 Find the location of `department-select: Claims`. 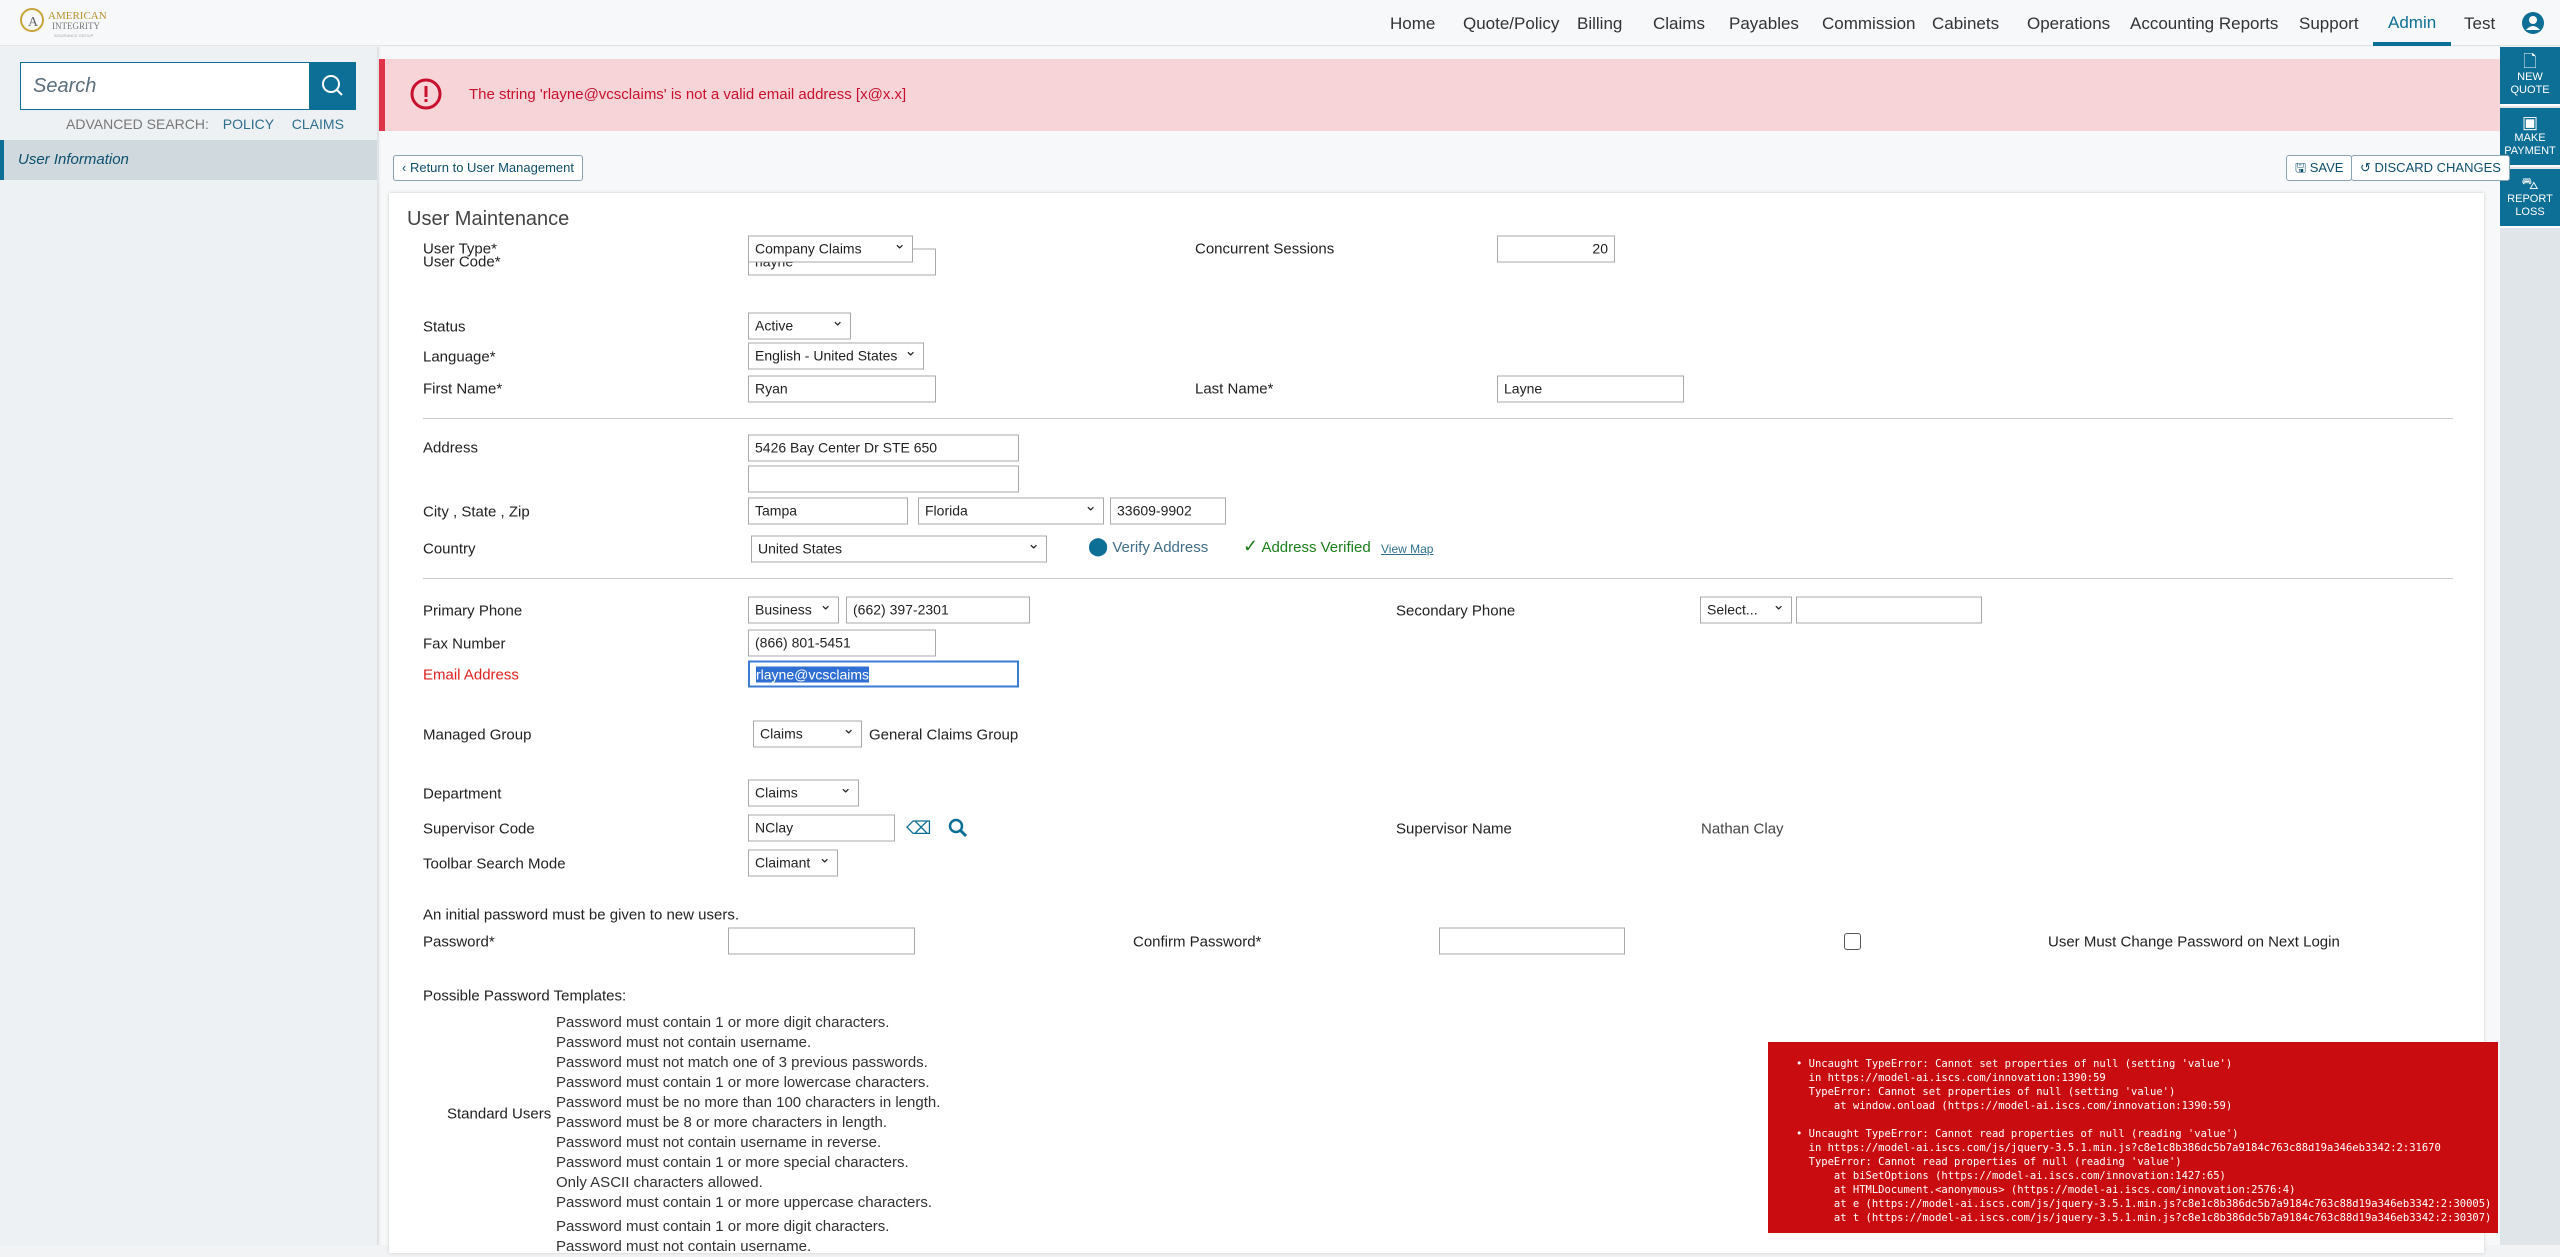

department-select: Claims is located at coordinates (803, 793).